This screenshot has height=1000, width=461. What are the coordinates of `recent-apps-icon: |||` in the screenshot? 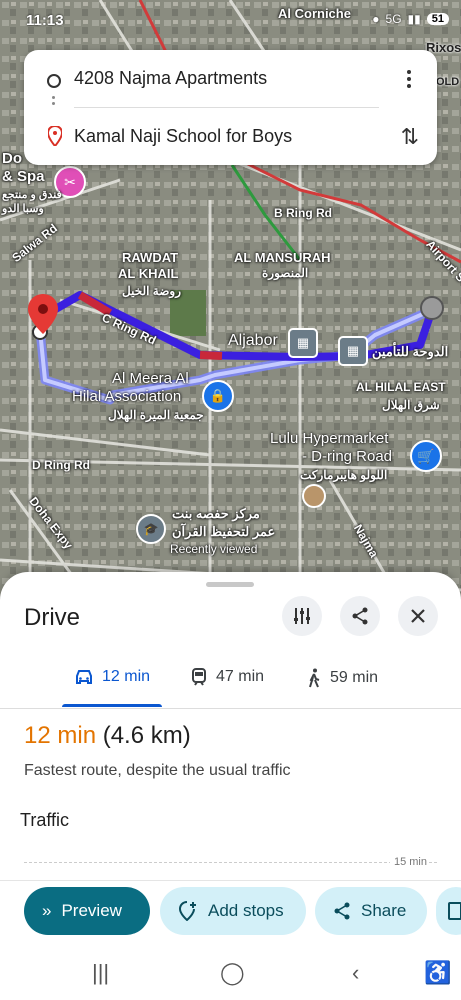 It's located at (100, 973).